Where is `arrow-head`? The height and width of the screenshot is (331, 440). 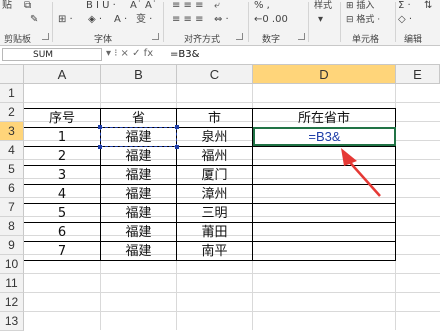
arrow-head is located at coordinates (349, 157).